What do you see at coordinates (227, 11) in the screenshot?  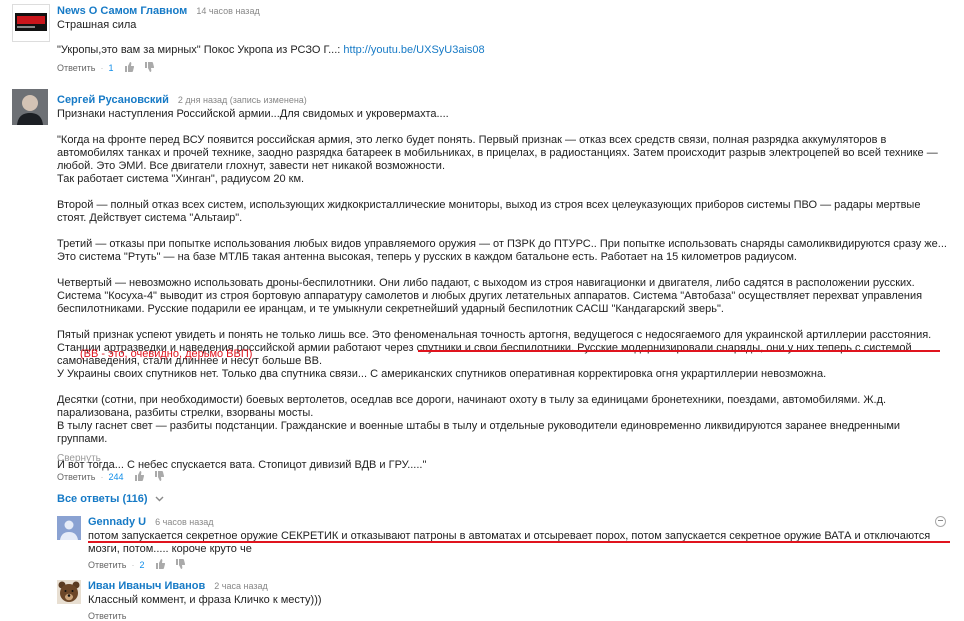 I see `comment-time: 14 часов назад` at bounding box center [227, 11].